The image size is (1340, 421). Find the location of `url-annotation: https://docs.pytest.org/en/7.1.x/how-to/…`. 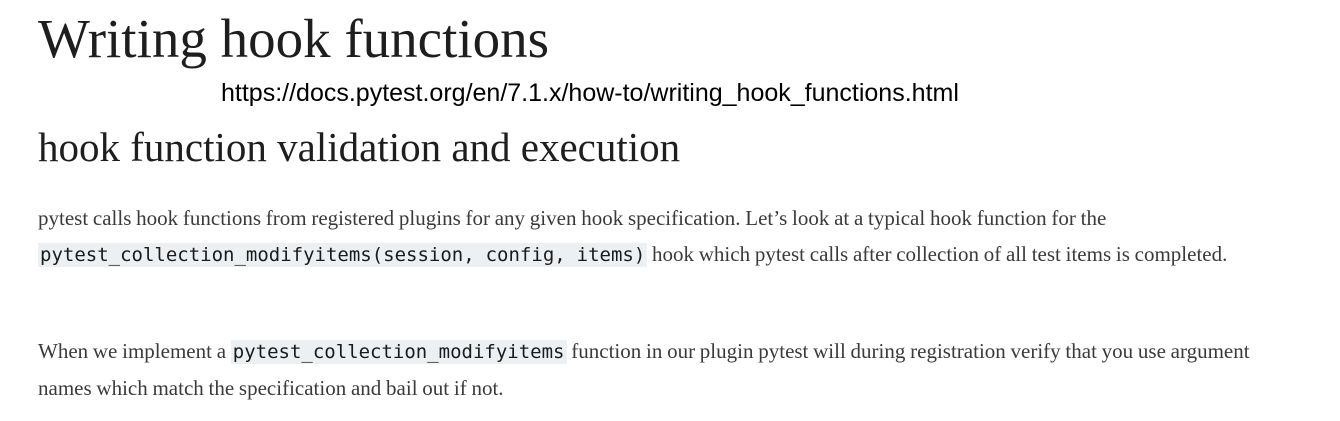

url-annotation: https://docs.pytest.org/en/7.1.x/how-to/… is located at coordinates (590, 93).